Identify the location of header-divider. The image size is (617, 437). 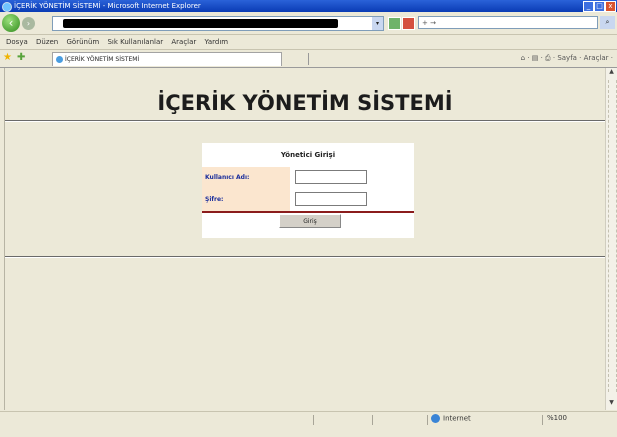
(305, 121).